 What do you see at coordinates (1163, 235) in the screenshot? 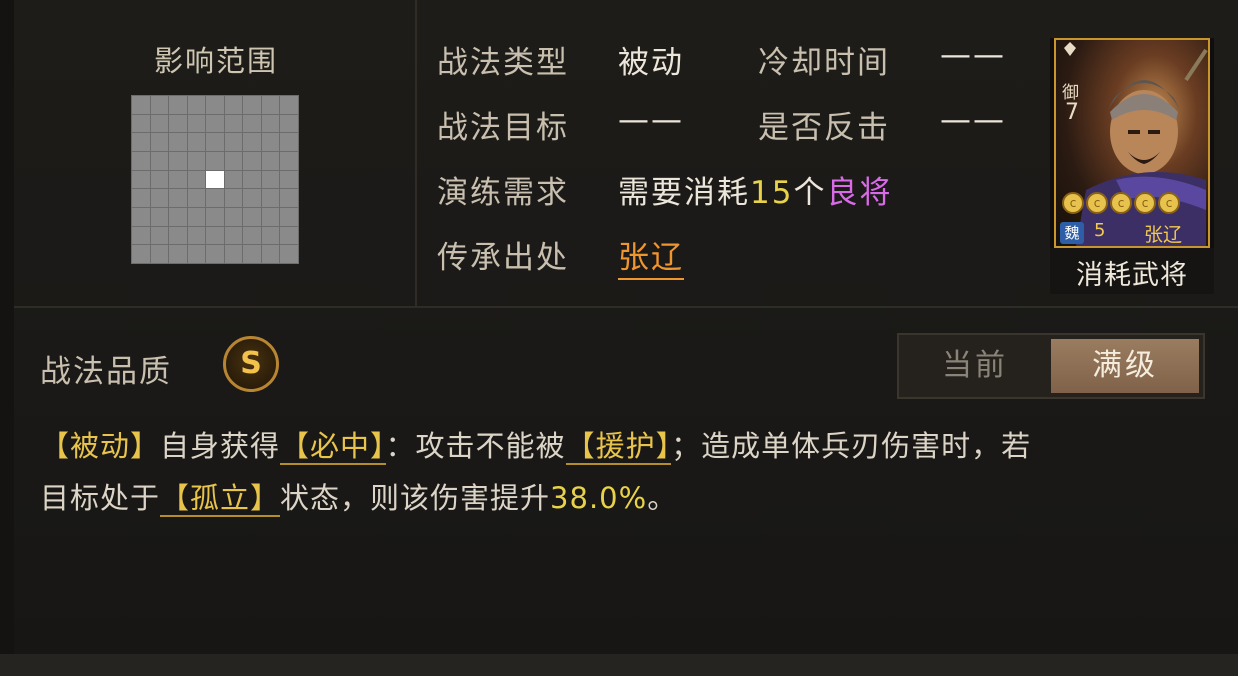
I see `general-name: 张辽` at bounding box center [1163, 235].